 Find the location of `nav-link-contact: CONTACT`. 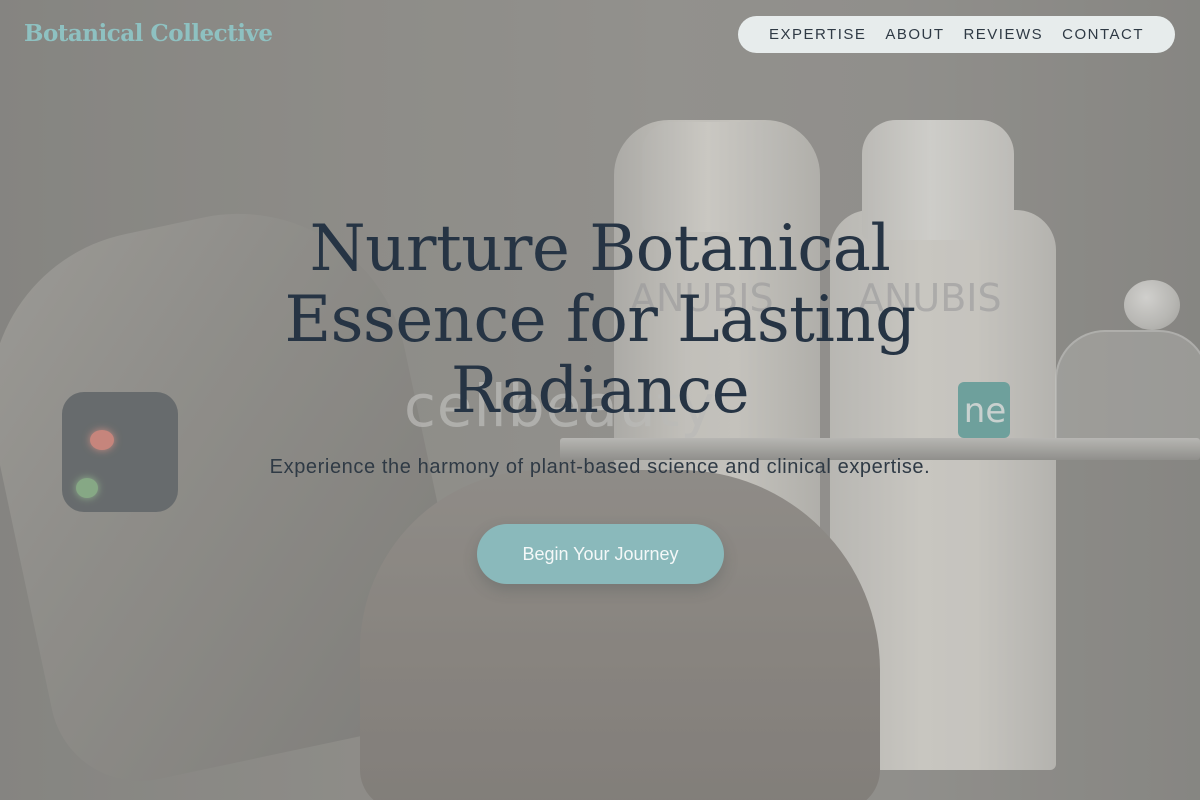

nav-link-contact: CONTACT is located at coordinates (1103, 34).